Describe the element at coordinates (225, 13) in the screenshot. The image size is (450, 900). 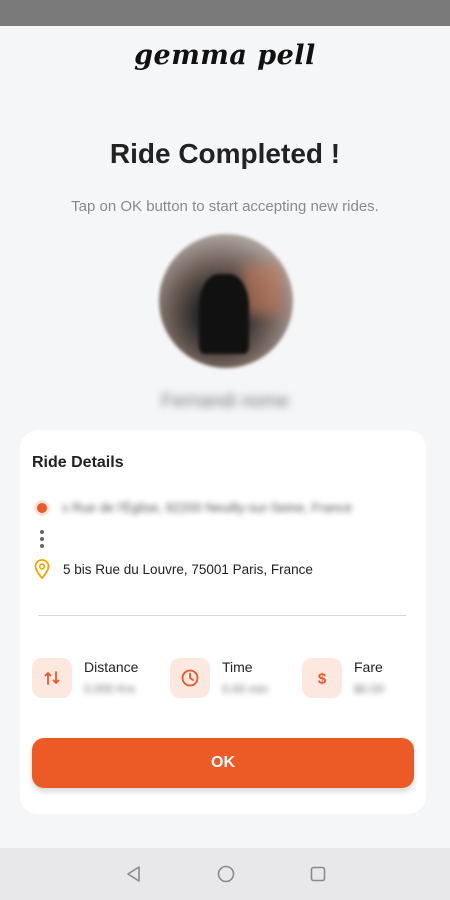
I see `status-bar` at that location.